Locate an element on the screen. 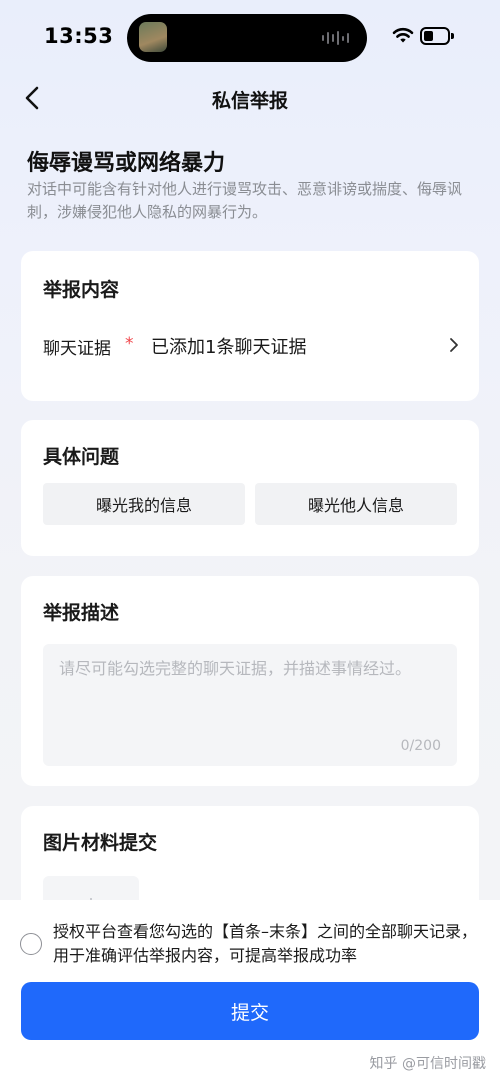 Image resolution: width=500 pixels, height=1084 pixels. description-textarea: 请尽可能勾选完整的聊天证据，并描述事情经过。 0/200 is located at coordinates (250, 705).